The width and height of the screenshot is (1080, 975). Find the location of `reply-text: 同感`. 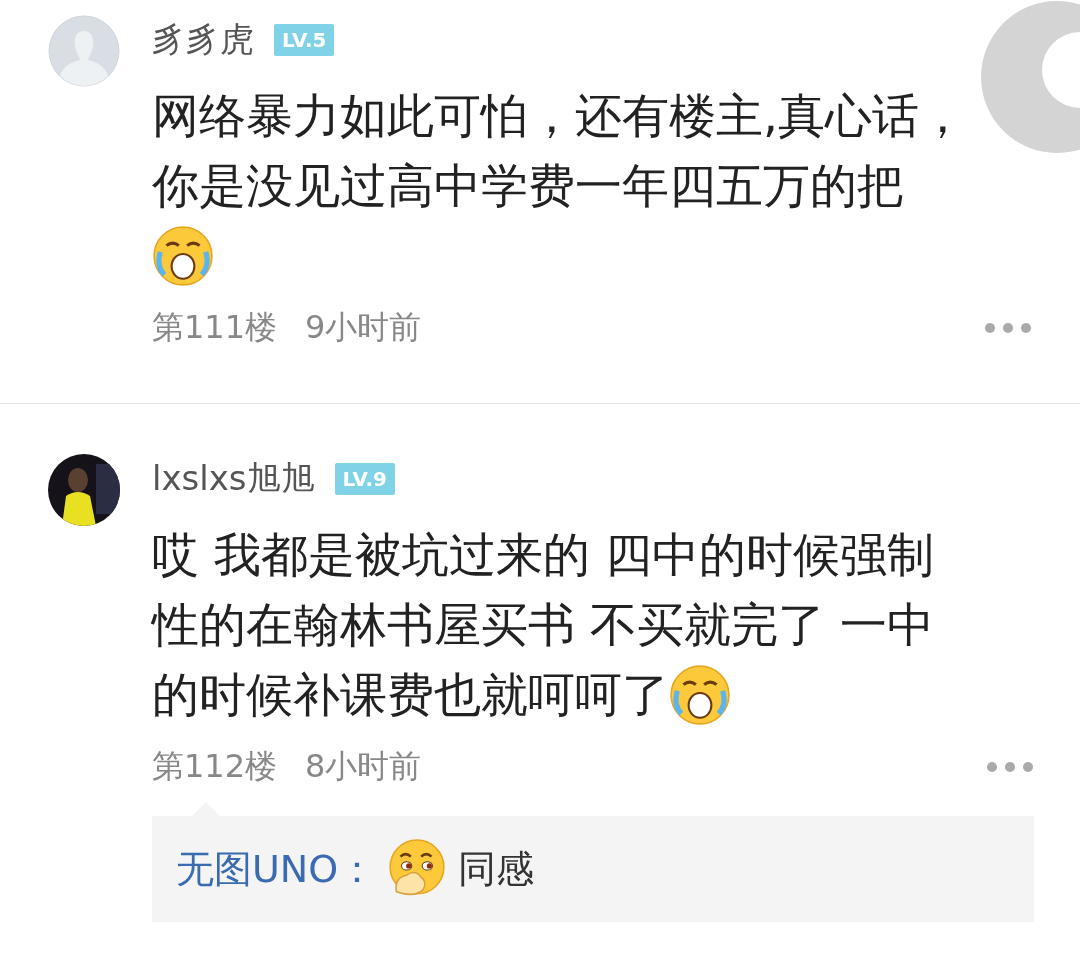

reply-text: 同感 is located at coordinates (496, 869).